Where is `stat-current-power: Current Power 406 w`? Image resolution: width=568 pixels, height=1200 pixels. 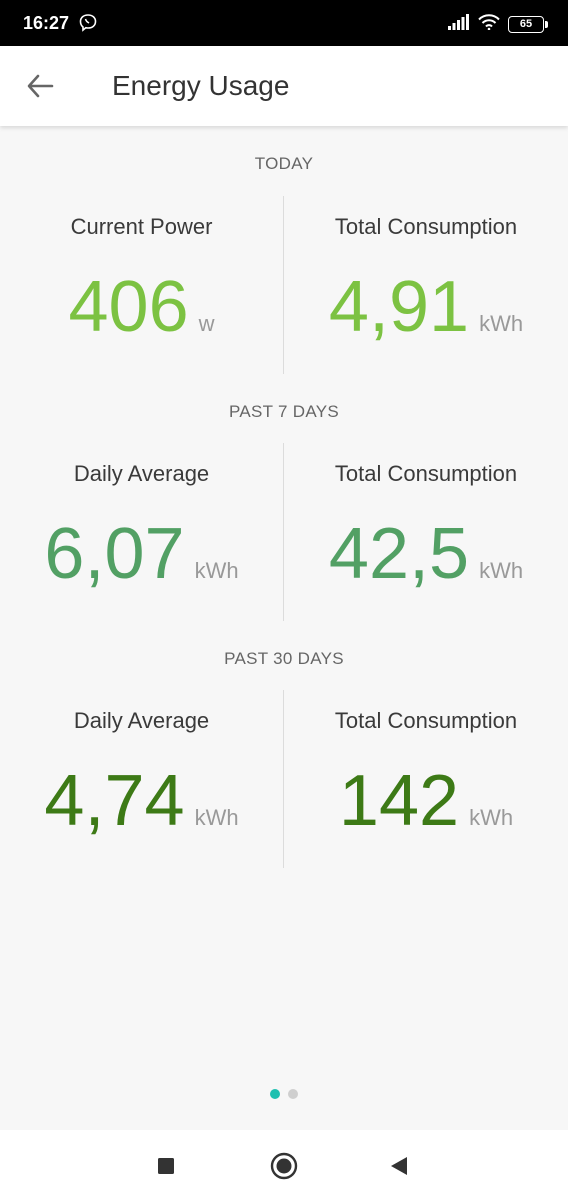
stat-current-power: Current Power 406 w is located at coordinates (141, 285).